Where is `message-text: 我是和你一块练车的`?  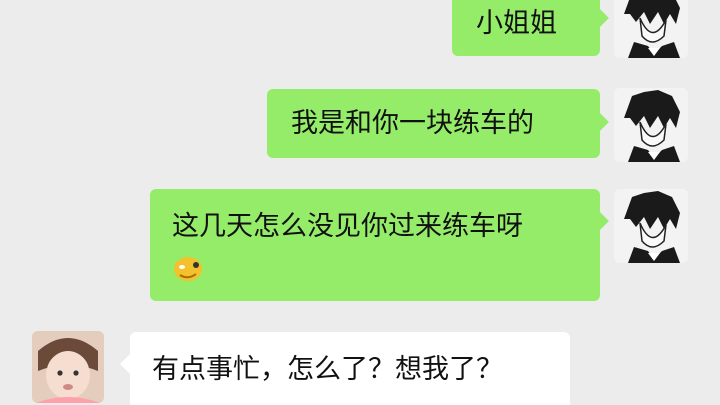
message-text: 我是和你一块练车的 is located at coordinates (412, 123).